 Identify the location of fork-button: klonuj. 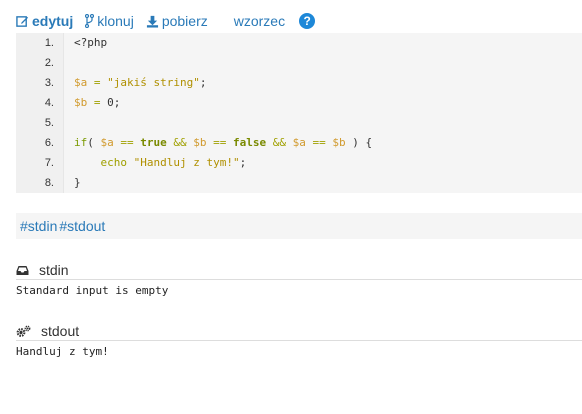
(109, 21).